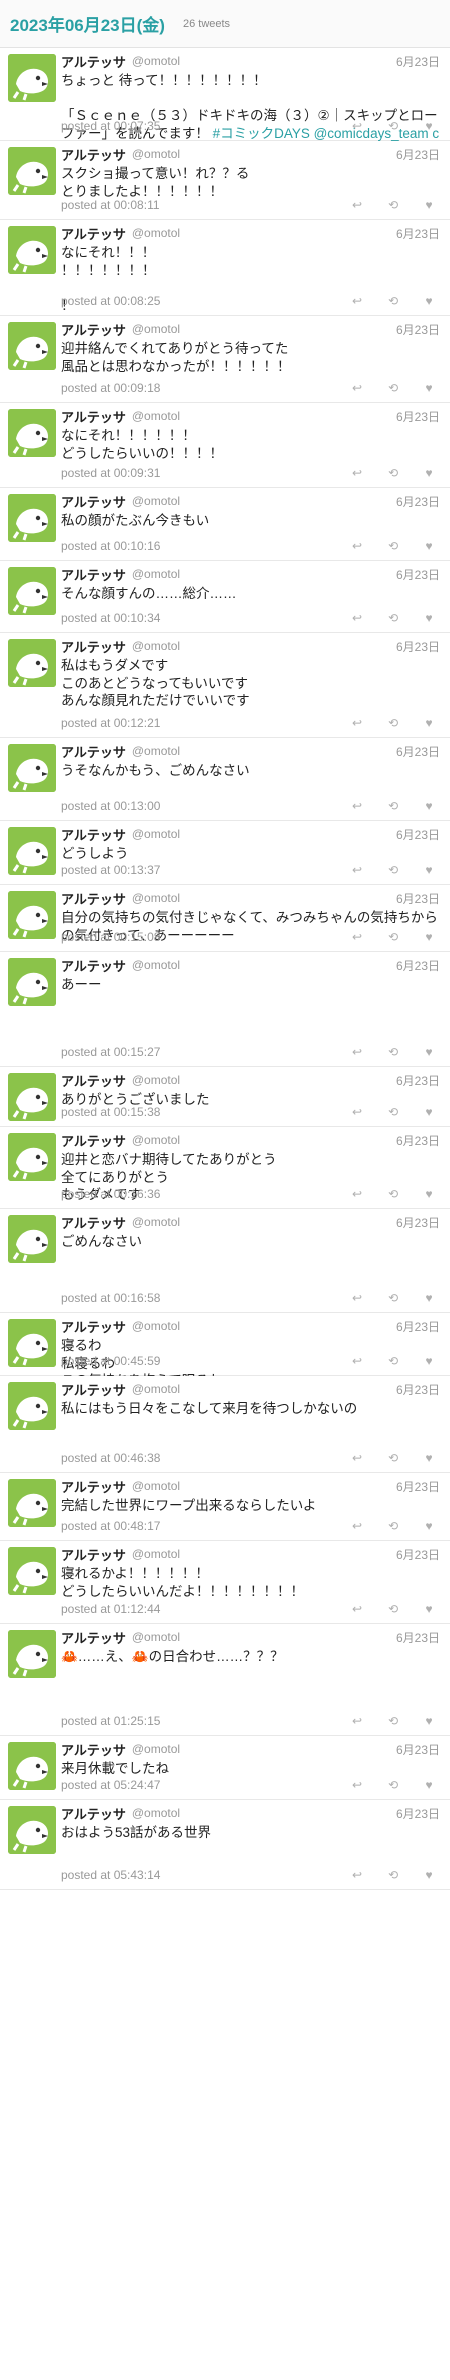 The height and width of the screenshot is (2380, 450). What do you see at coordinates (110, 1194) in the screenshot?
I see `posted-time: posted at 00:16:36` at bounding box center [110, 1194].